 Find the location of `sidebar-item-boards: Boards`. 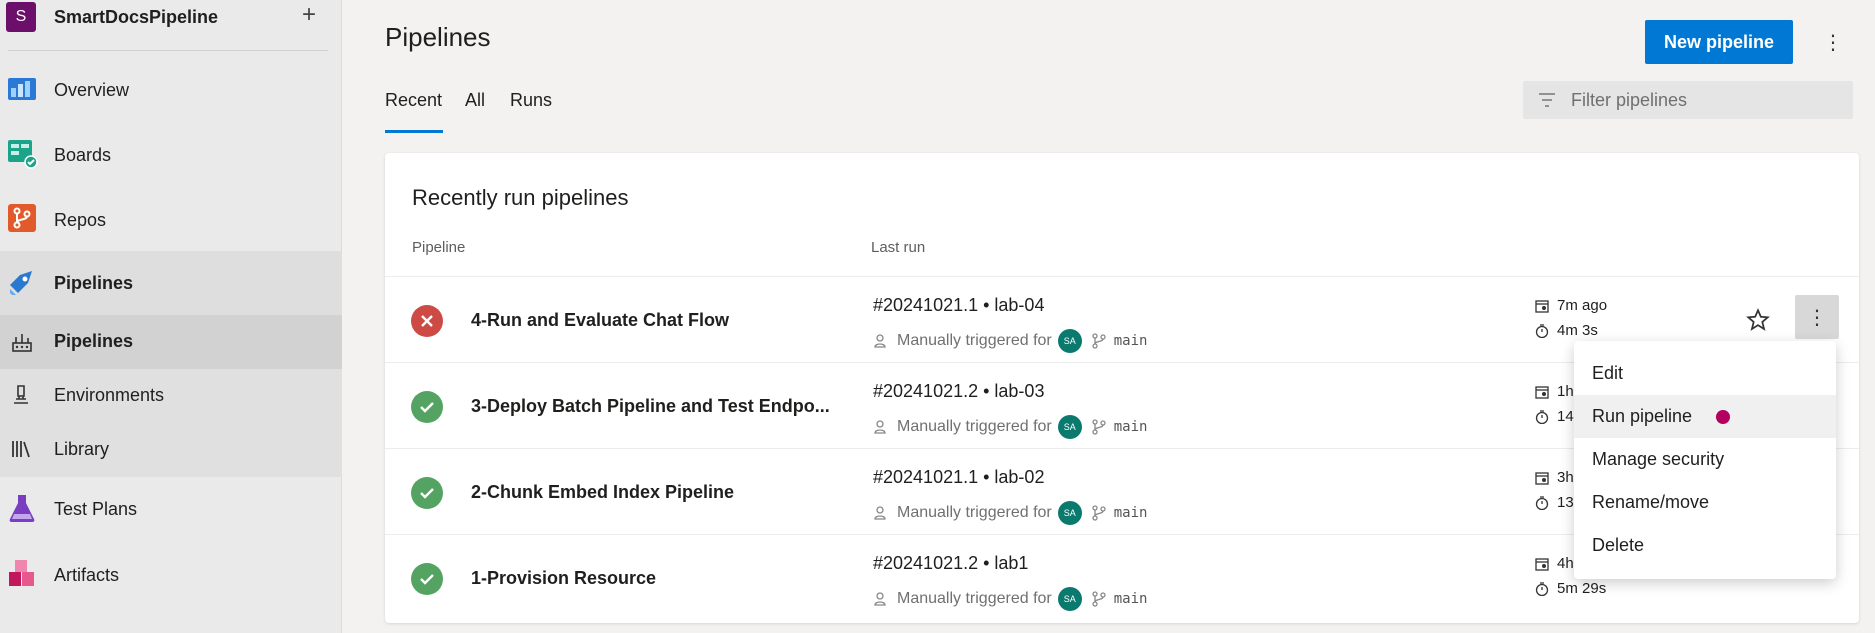

sidebar-item-boards: Boards is located at coordinates (171, 155).